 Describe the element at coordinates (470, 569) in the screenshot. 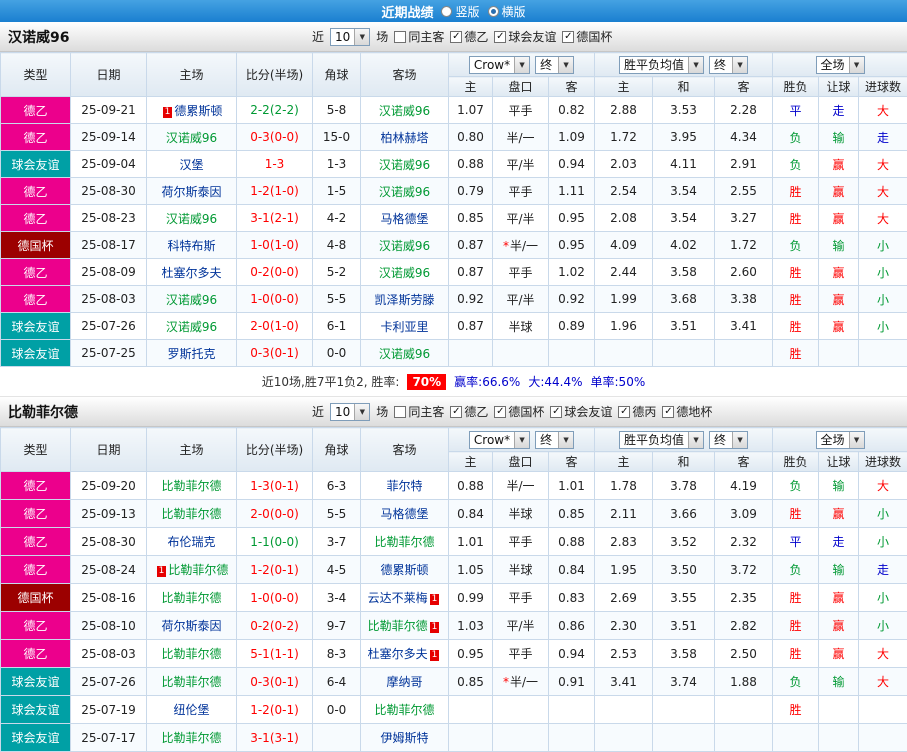

I see `odds-home: 1.05` at that location.